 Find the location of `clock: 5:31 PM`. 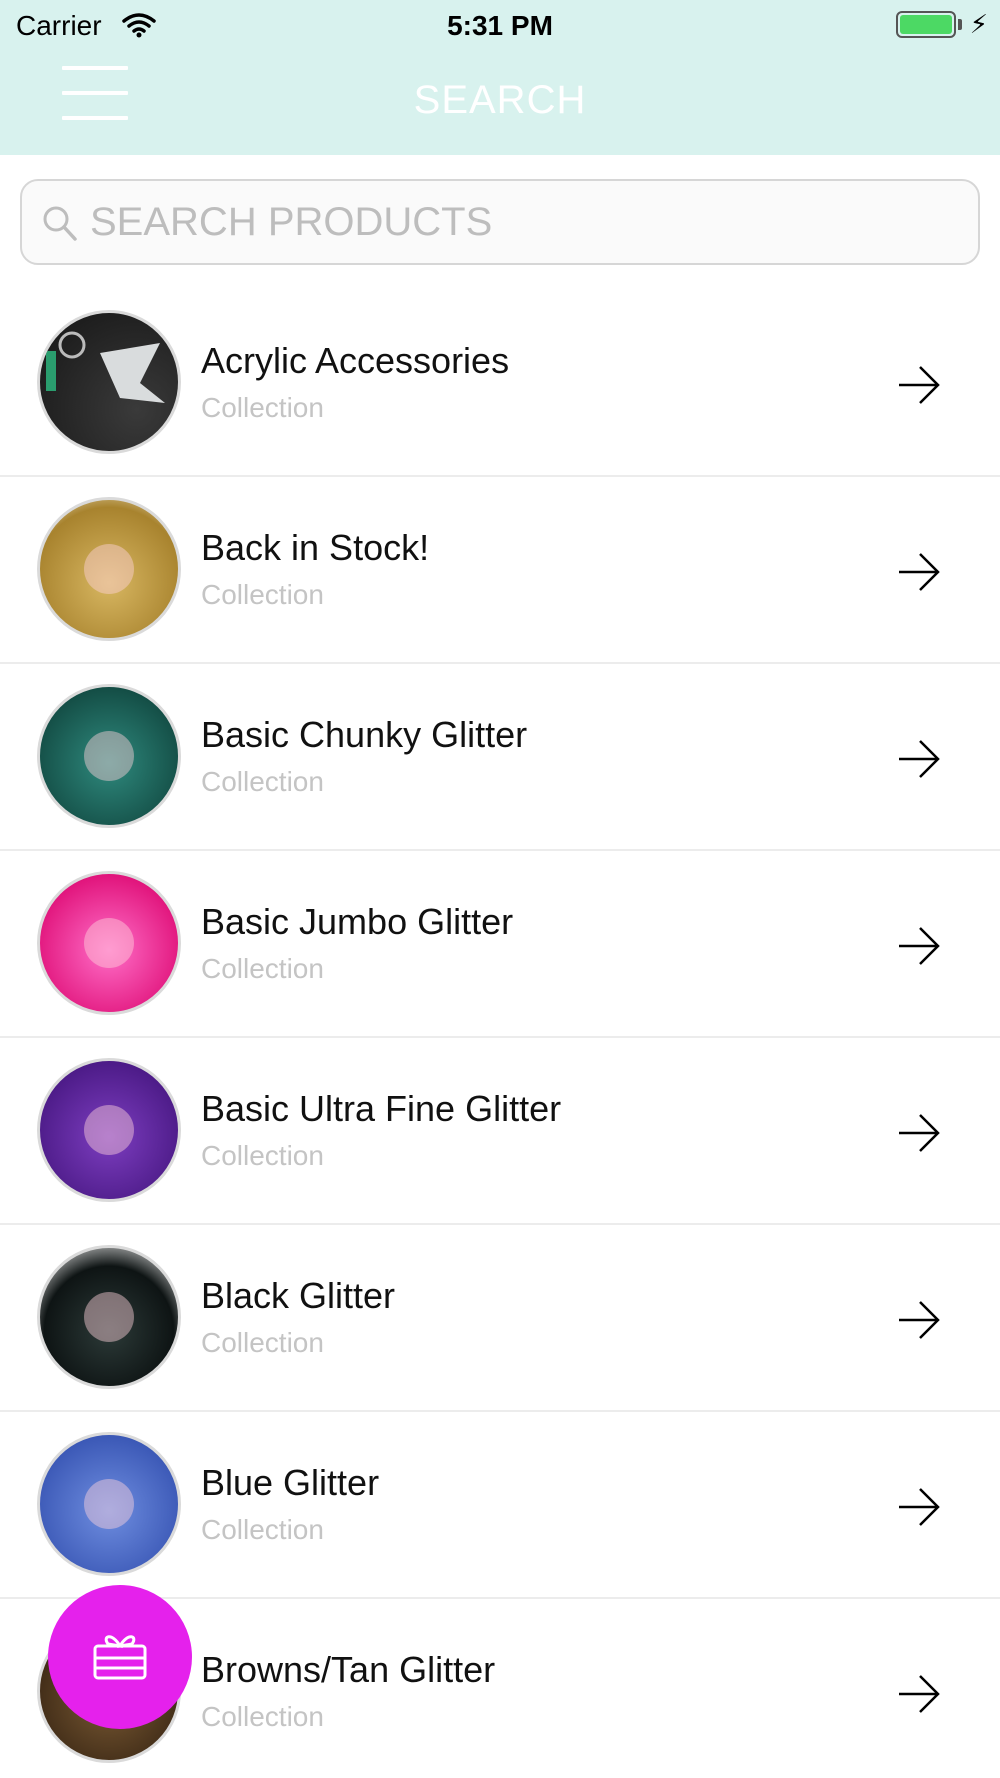

clock: 5:31 PM is located at coordinates (500, 25).